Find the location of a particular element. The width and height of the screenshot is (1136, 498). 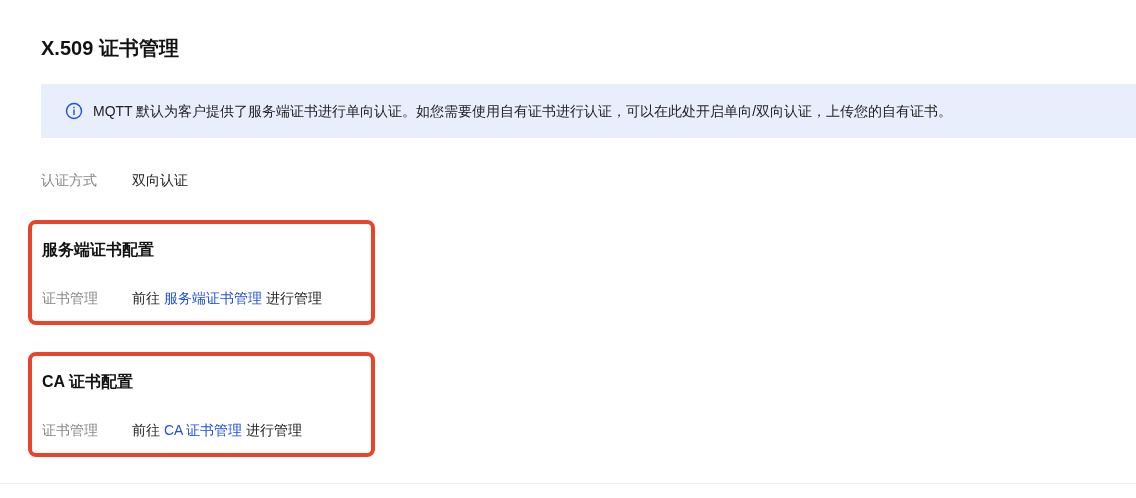

field-value: 前往 CA 证书管理 进行管理 is located at coordinates (217, 430).